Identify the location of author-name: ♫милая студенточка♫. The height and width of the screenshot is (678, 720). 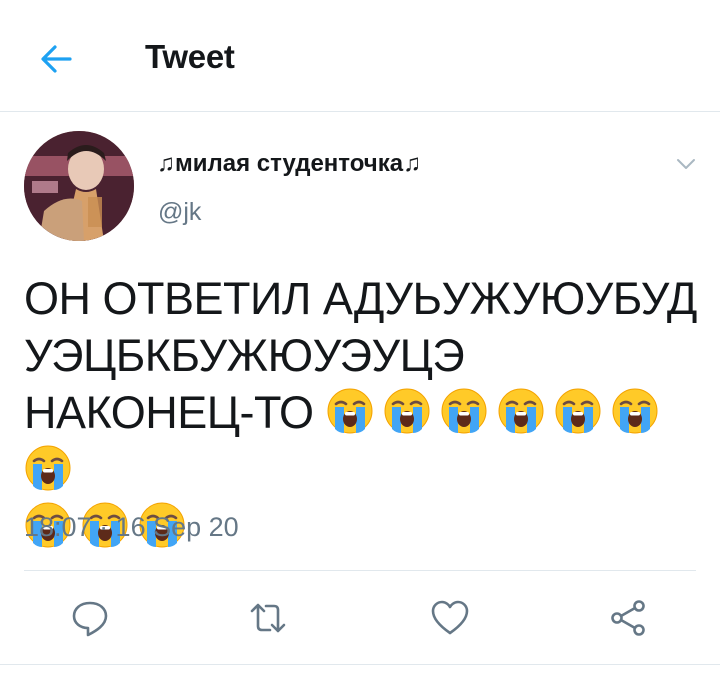
(289, 164).